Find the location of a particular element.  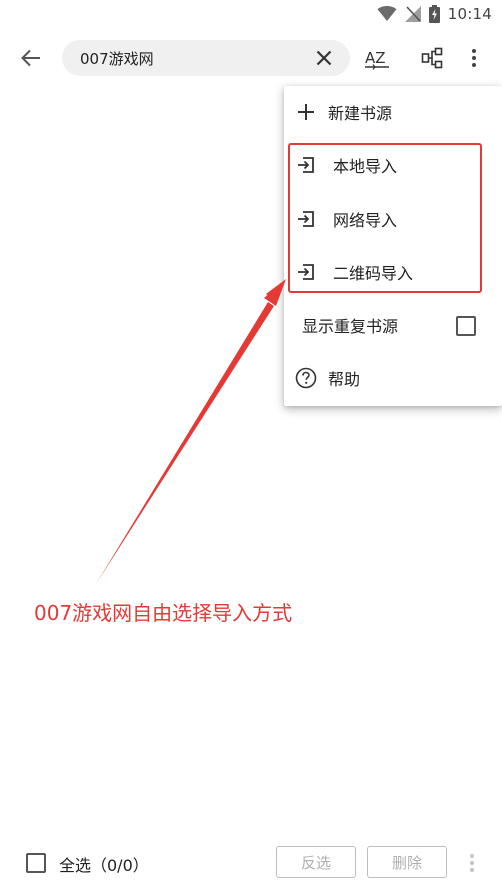

group-icon is located at coordinates (432, 58).